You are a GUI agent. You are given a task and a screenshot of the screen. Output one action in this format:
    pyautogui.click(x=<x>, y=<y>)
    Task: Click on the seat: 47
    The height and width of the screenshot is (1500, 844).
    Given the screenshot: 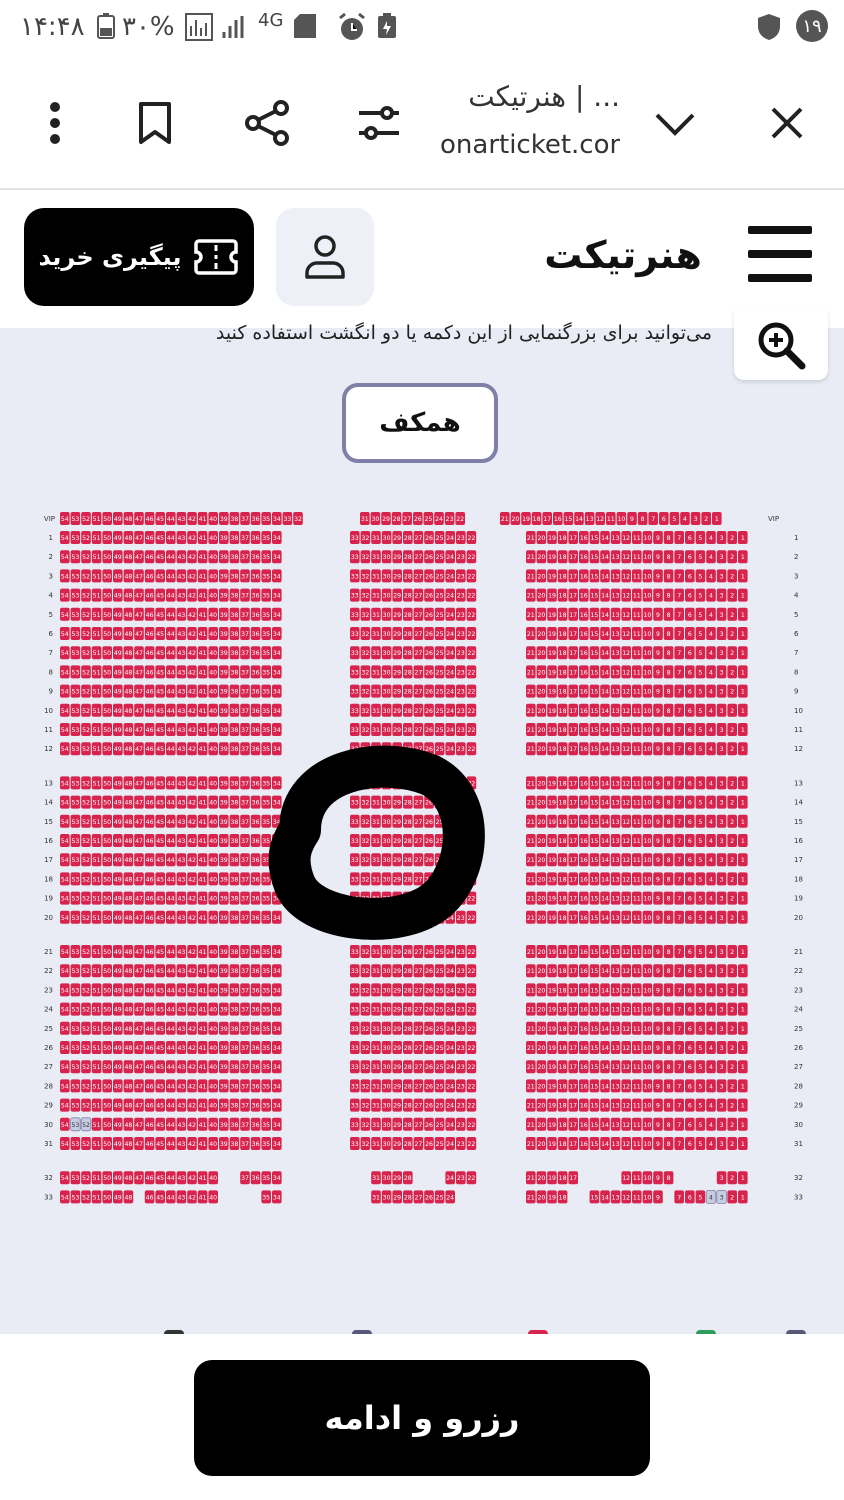 What is the action you would take?
    pyautogui.click(x=139, y=672)
    